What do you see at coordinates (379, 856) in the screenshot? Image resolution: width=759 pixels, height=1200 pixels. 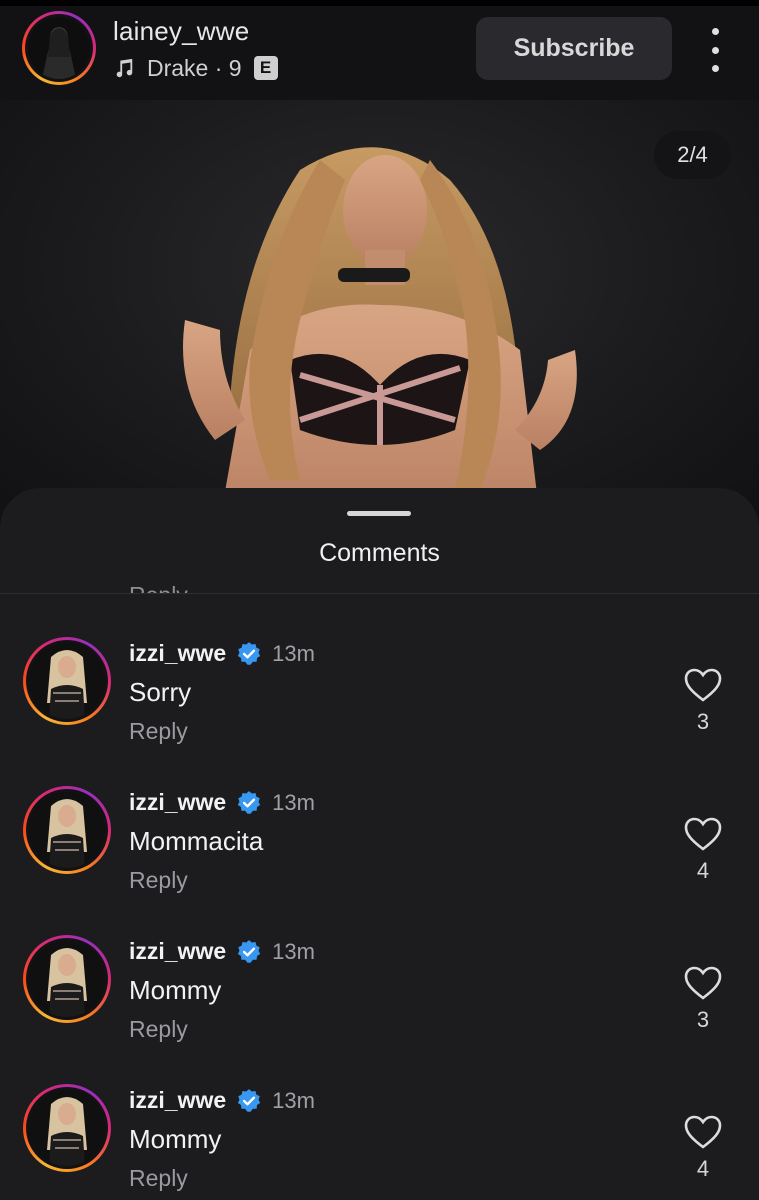 I see `comment-item: izzi_wwe 13m Mommacita Reply 4` at bounding box center [379, 856].